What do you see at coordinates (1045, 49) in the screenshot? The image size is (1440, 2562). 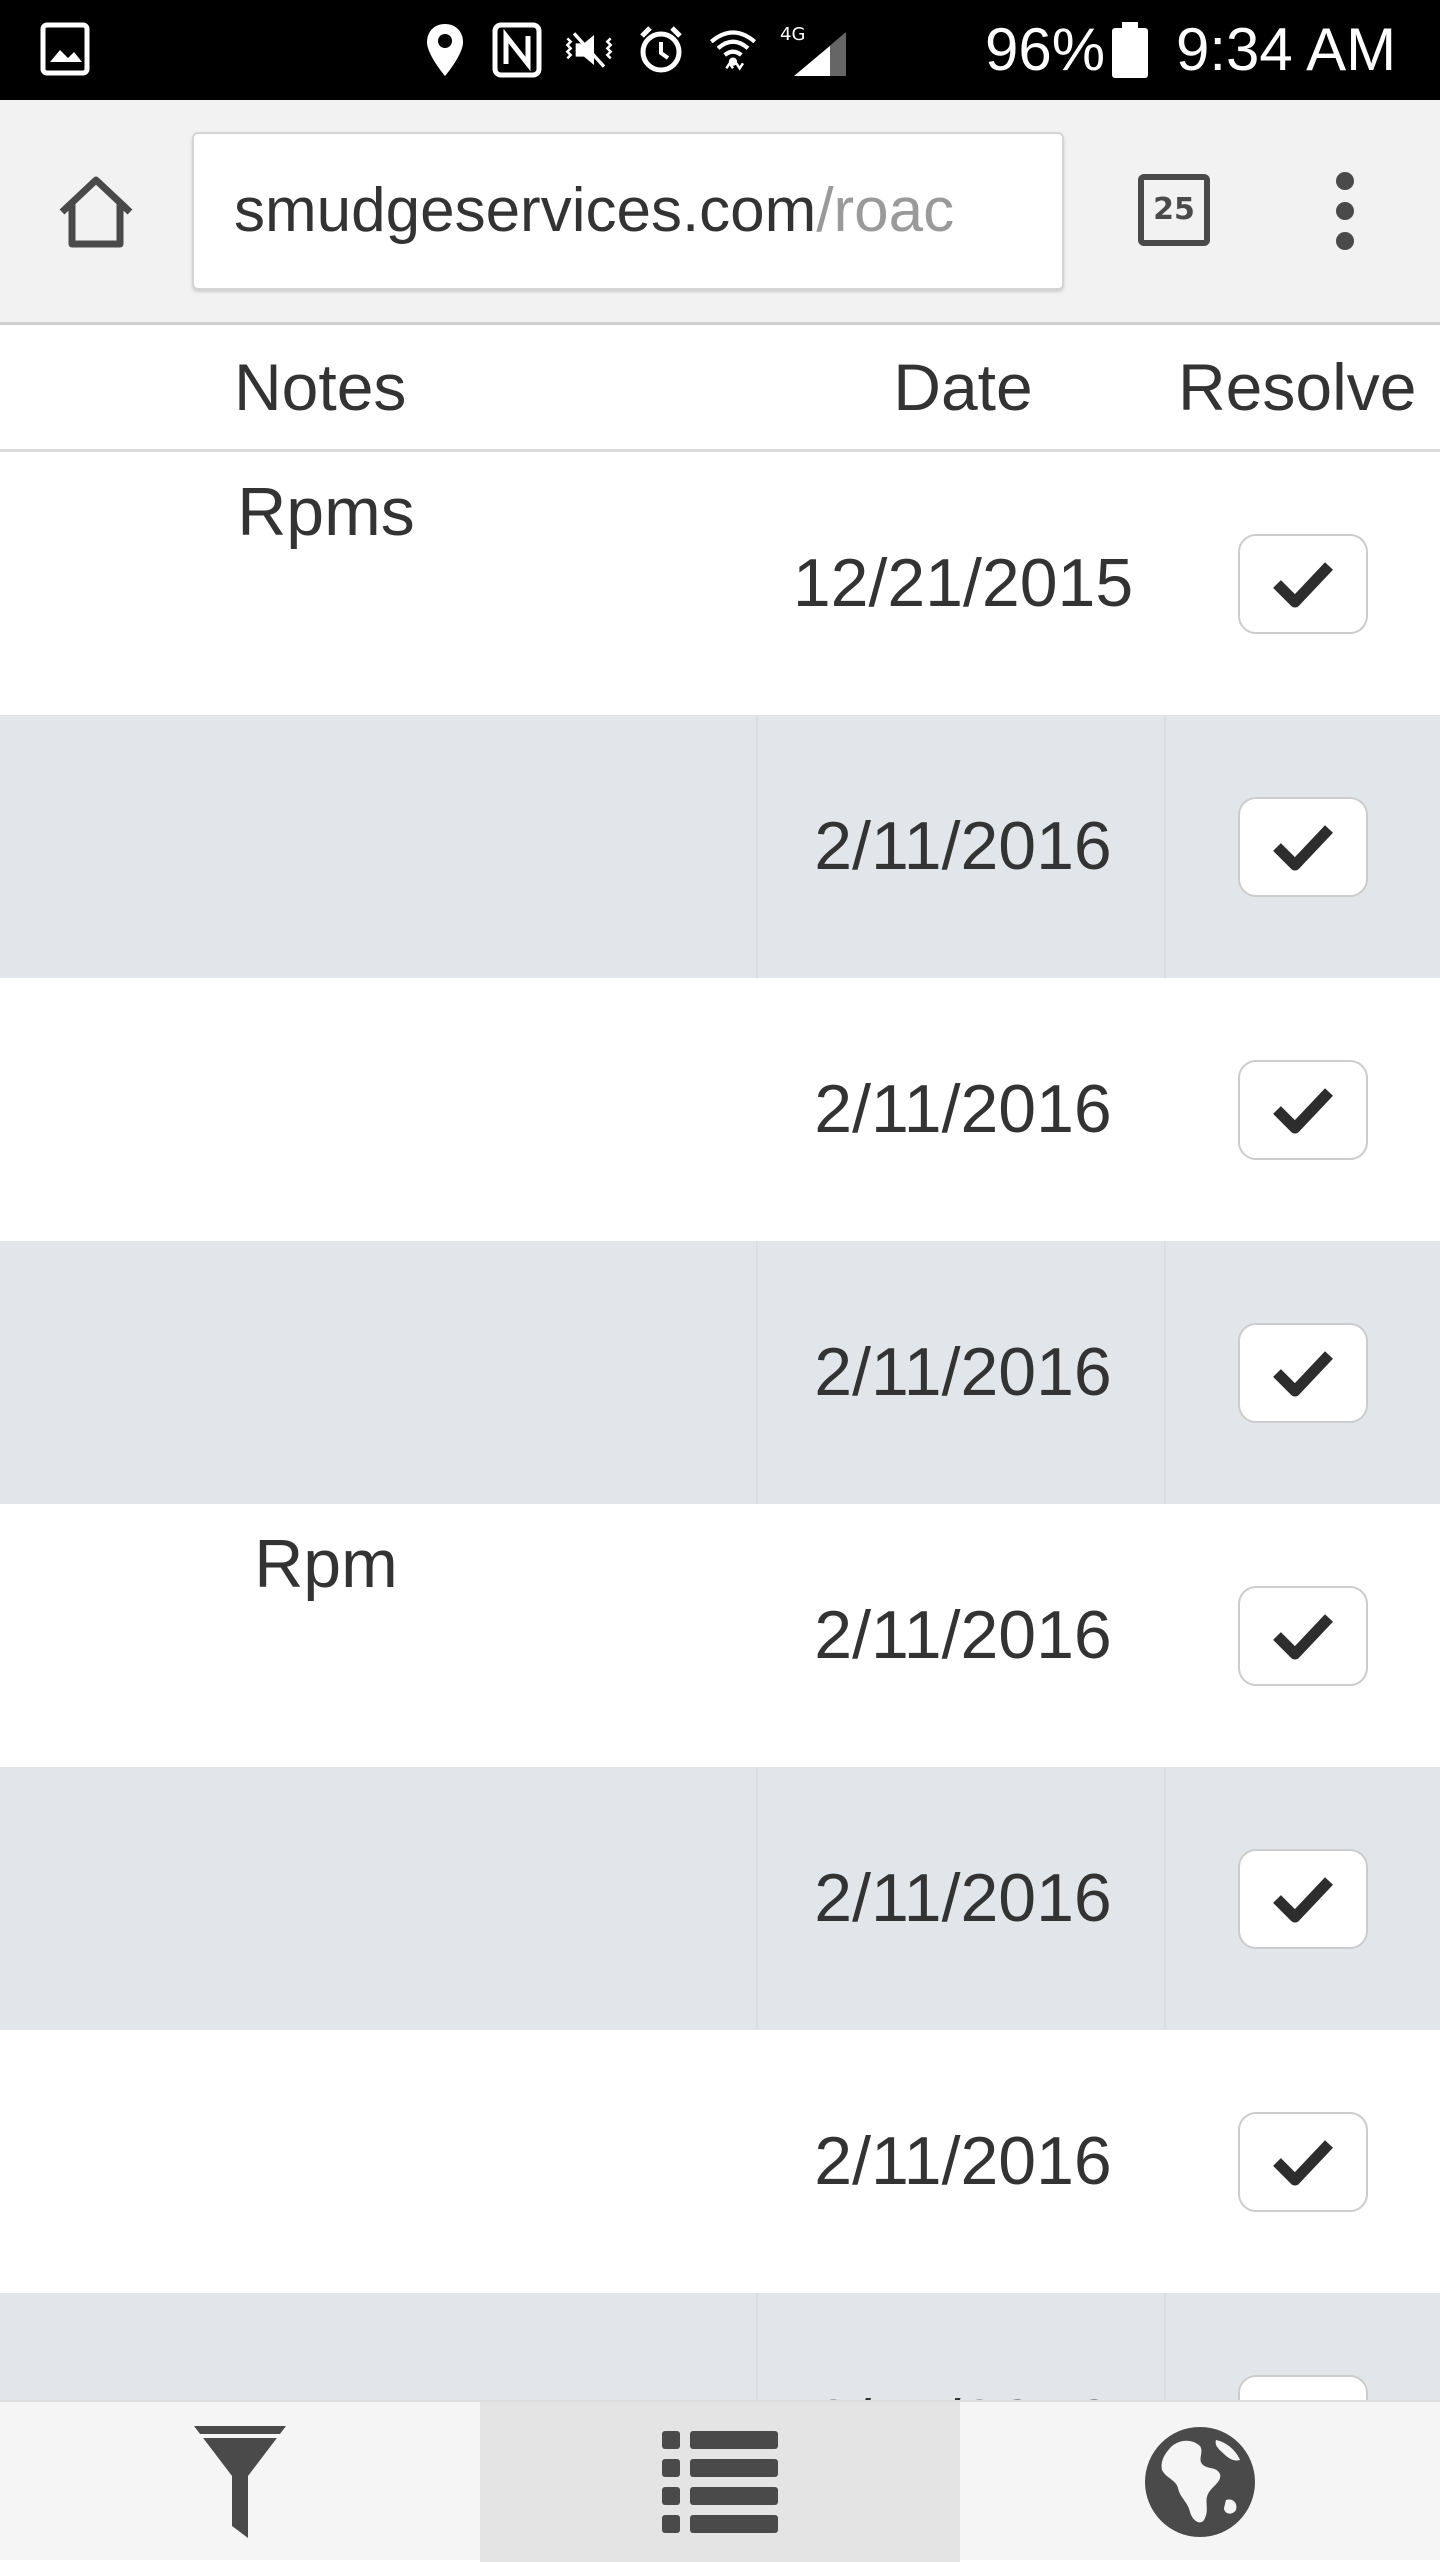 I see `battery-percentage: 96%` at bounding box center [1045, 49].